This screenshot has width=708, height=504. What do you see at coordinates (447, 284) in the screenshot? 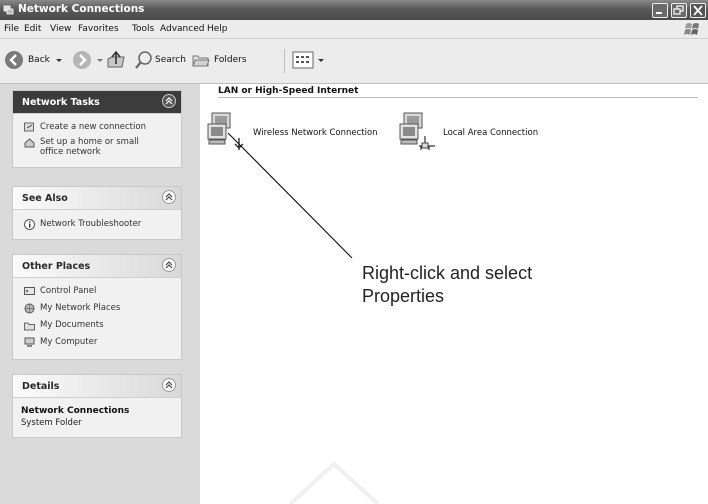
I see `callout-text: Right-click and select Properties` at bounding box center [447, 284].